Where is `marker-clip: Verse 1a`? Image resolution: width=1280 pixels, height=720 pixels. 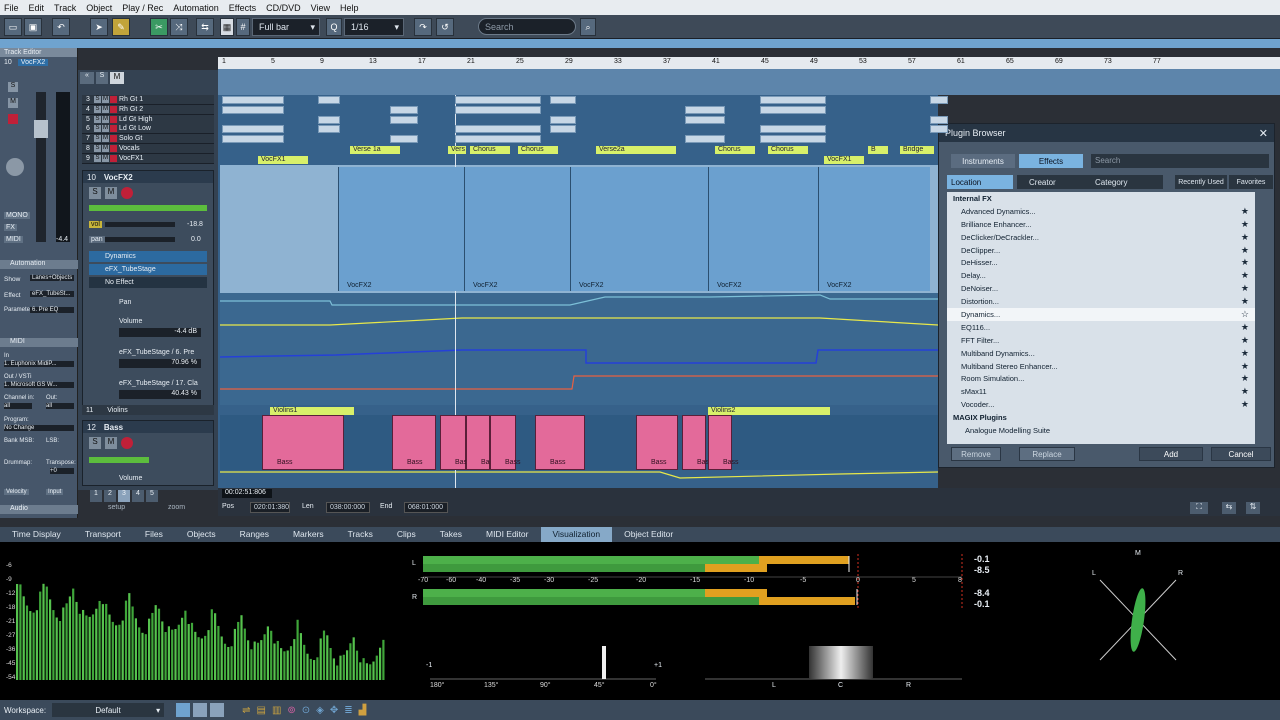
marker-clip: Verse 1a is located at coordinates (375, 150).